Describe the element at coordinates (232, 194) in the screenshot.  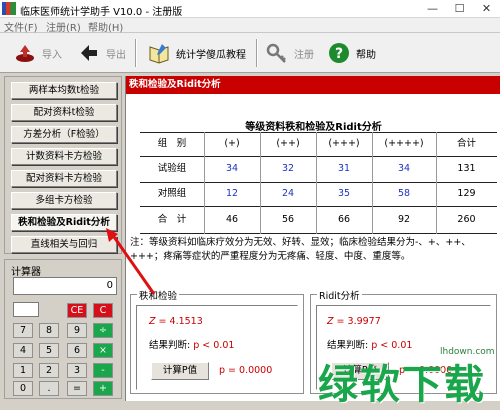
I see `table-cell-input: 12` at that location.